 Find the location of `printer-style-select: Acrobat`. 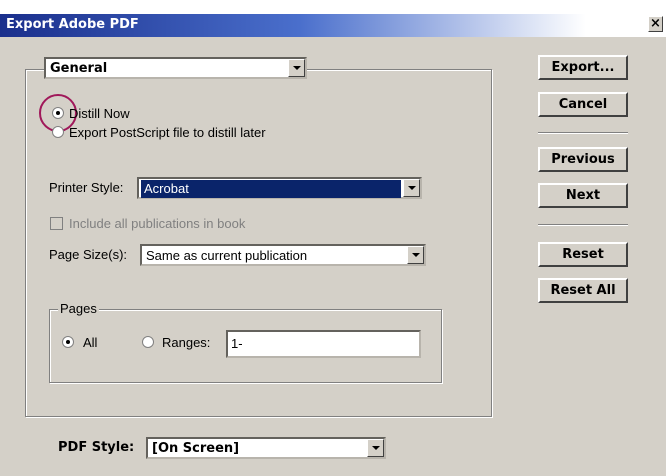

printer-style-select: Acrobat is located at coordinates (279, 188).